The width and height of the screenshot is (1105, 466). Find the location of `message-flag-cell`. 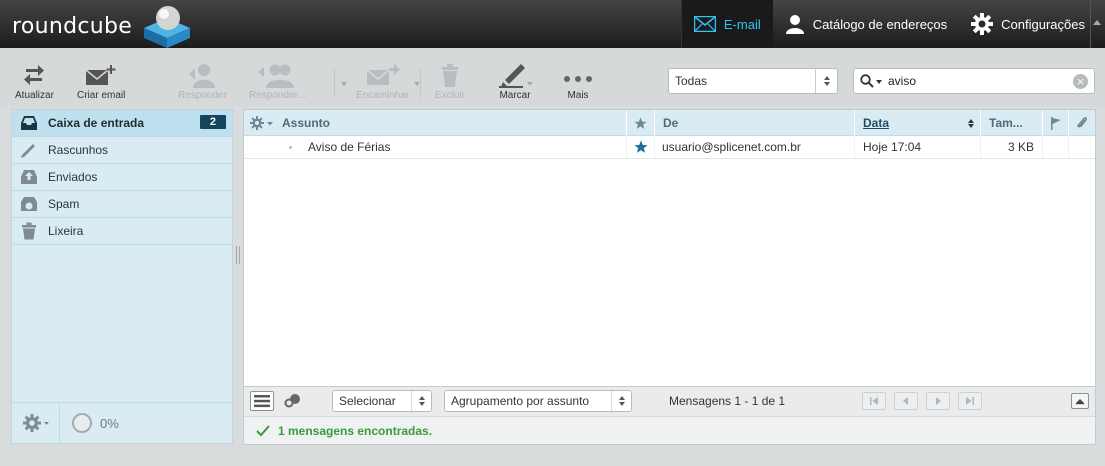

message-flag-cell is located at coordinates (640, 147).